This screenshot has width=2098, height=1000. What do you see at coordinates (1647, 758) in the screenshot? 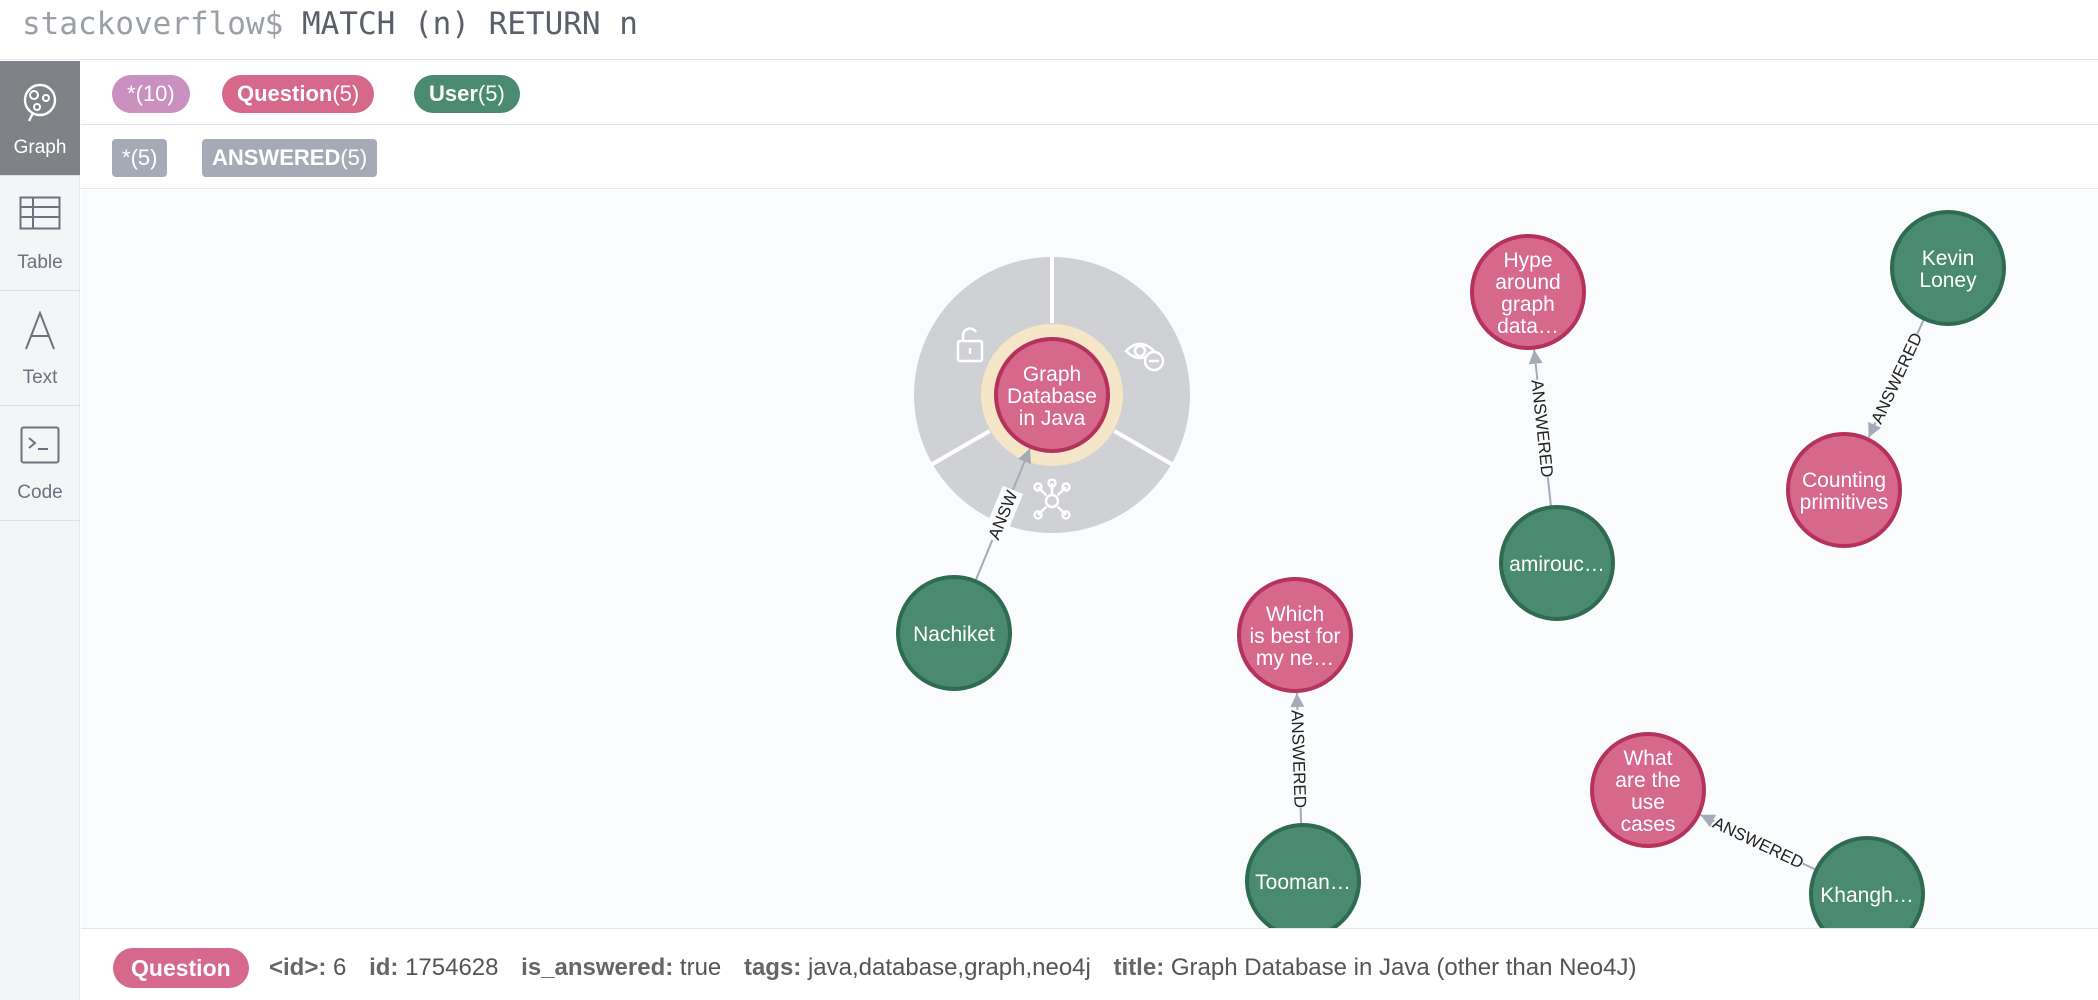
I see `node-caption: What` at bounding box center [1647, 758].